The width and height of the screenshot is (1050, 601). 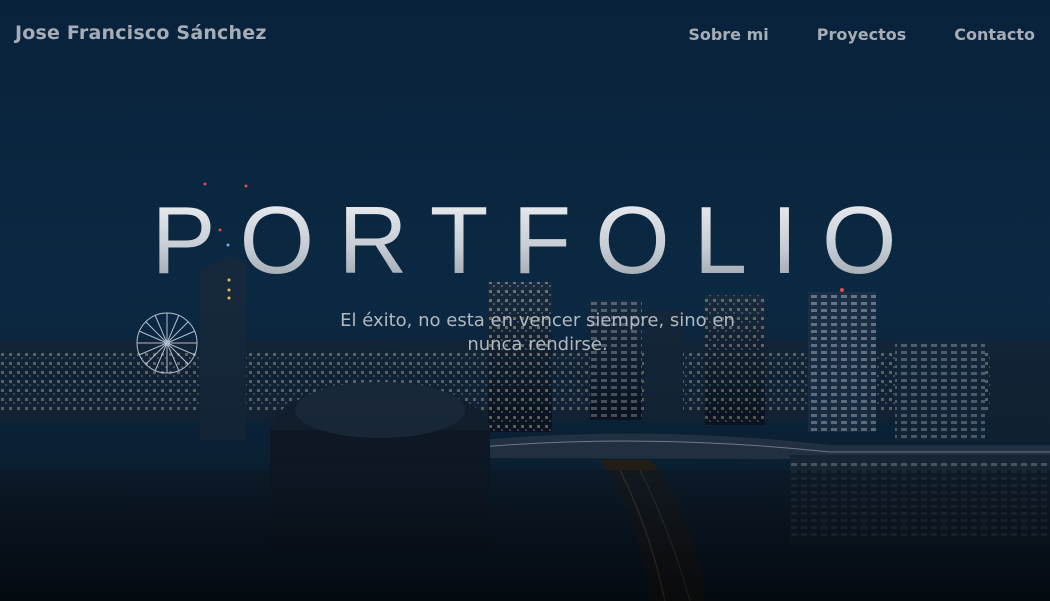 I want to click on nav-link-proyectos: Proyectos, so click(x=862, y=34).